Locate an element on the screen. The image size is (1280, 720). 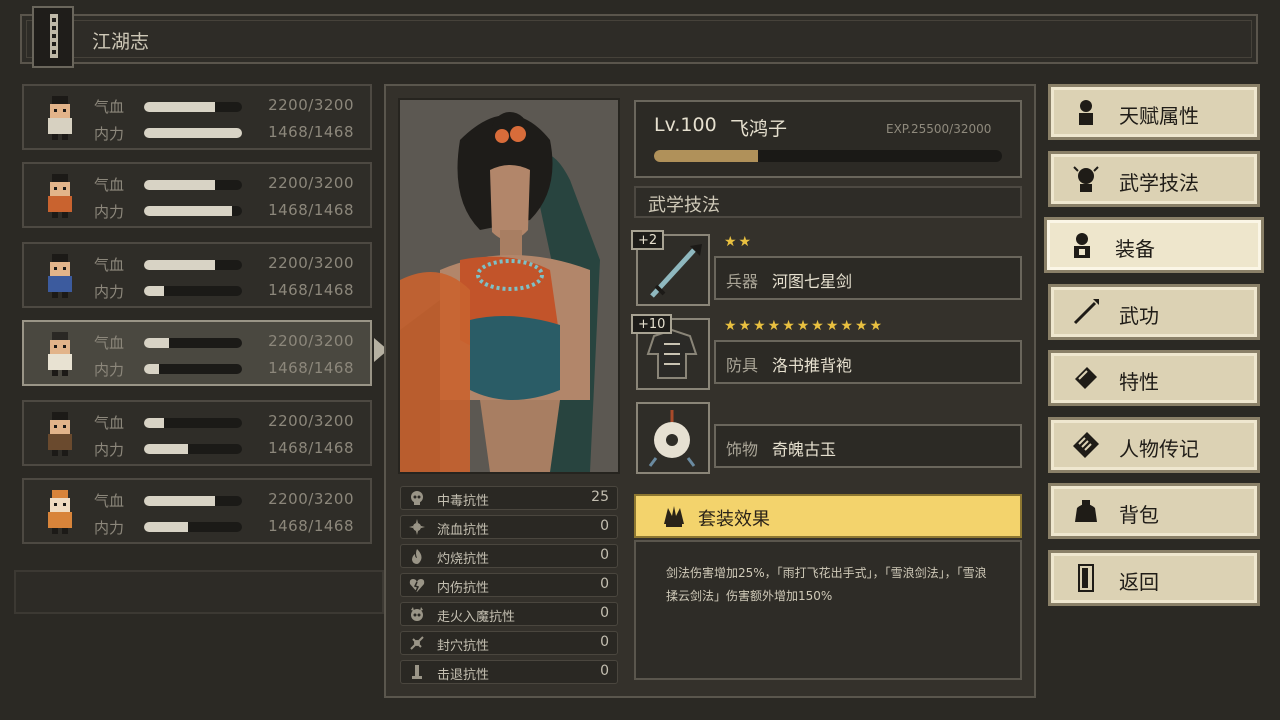
equipment-row: 饰物 奇魄古玉 is located at coordinates (868, 446).